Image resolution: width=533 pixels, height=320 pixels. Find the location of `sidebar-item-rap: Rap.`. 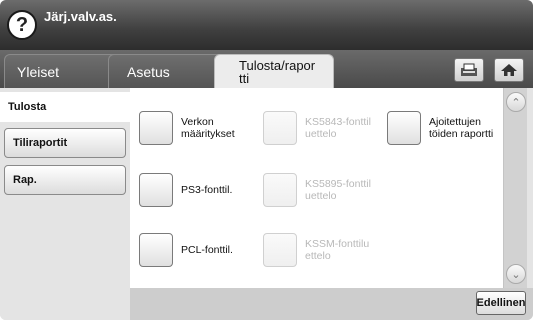

sidebar-item-rap: Rap. is located at coordinates (65, 180).